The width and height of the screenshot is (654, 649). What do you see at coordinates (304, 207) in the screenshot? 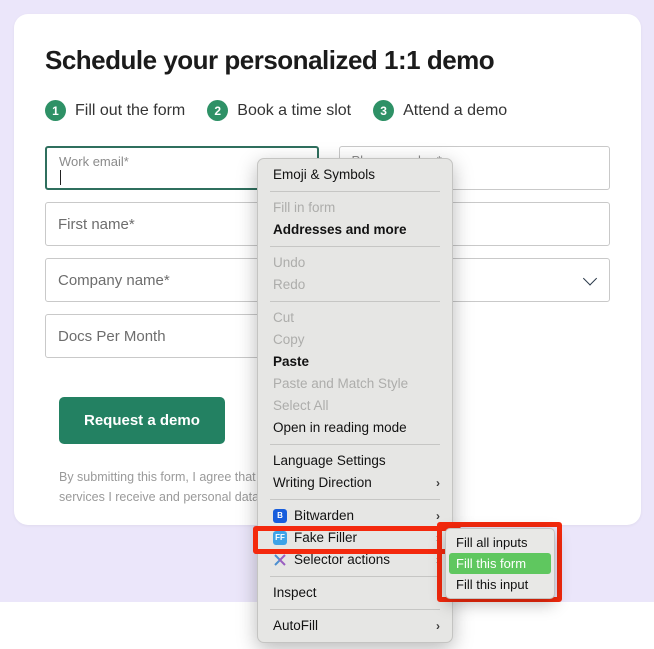
I see `menu-label: Fill in form` at bounding box center [304, 207].